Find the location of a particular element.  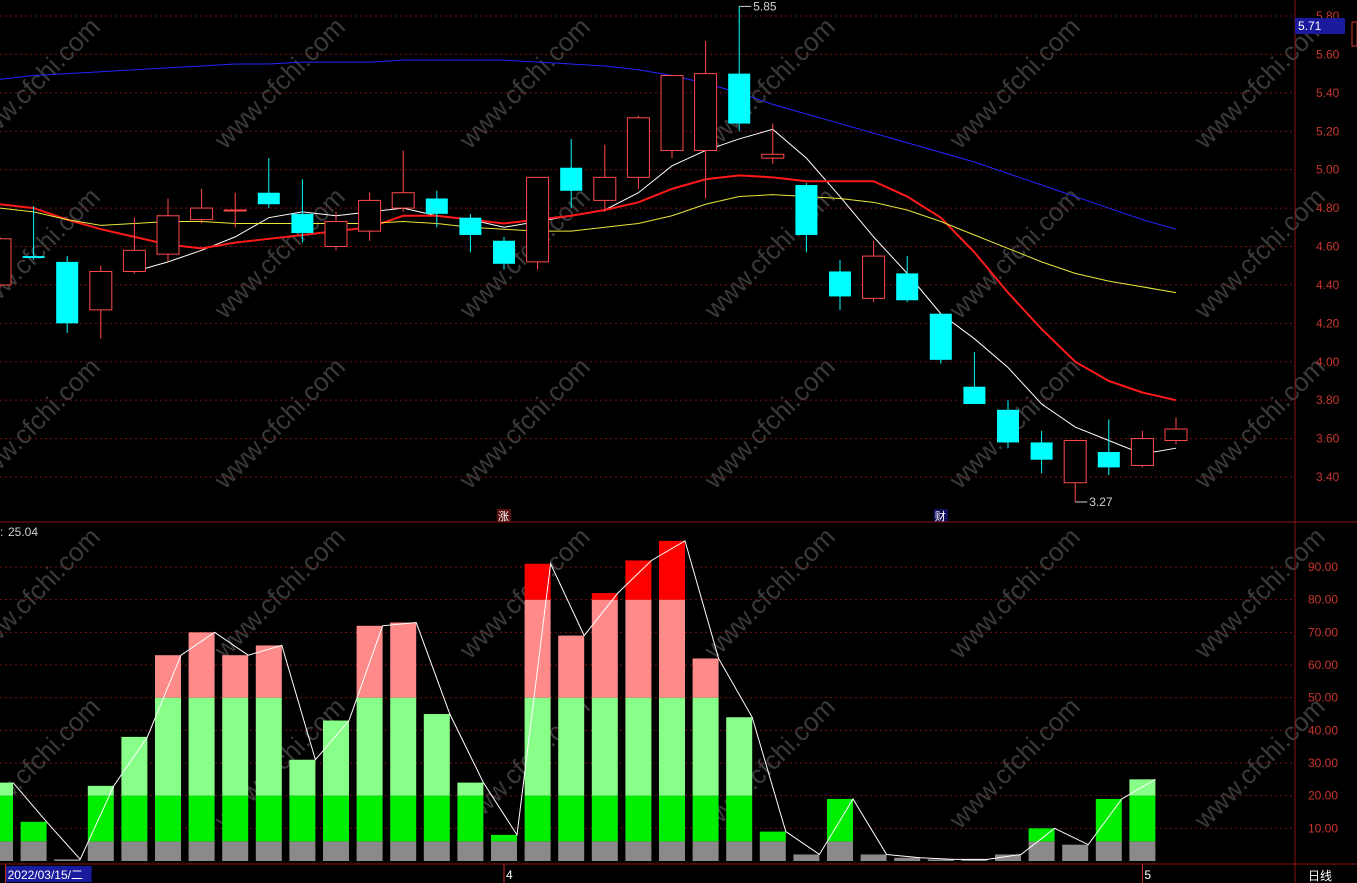

x-axis-label: 5 is located at coordinates (1147, 875).